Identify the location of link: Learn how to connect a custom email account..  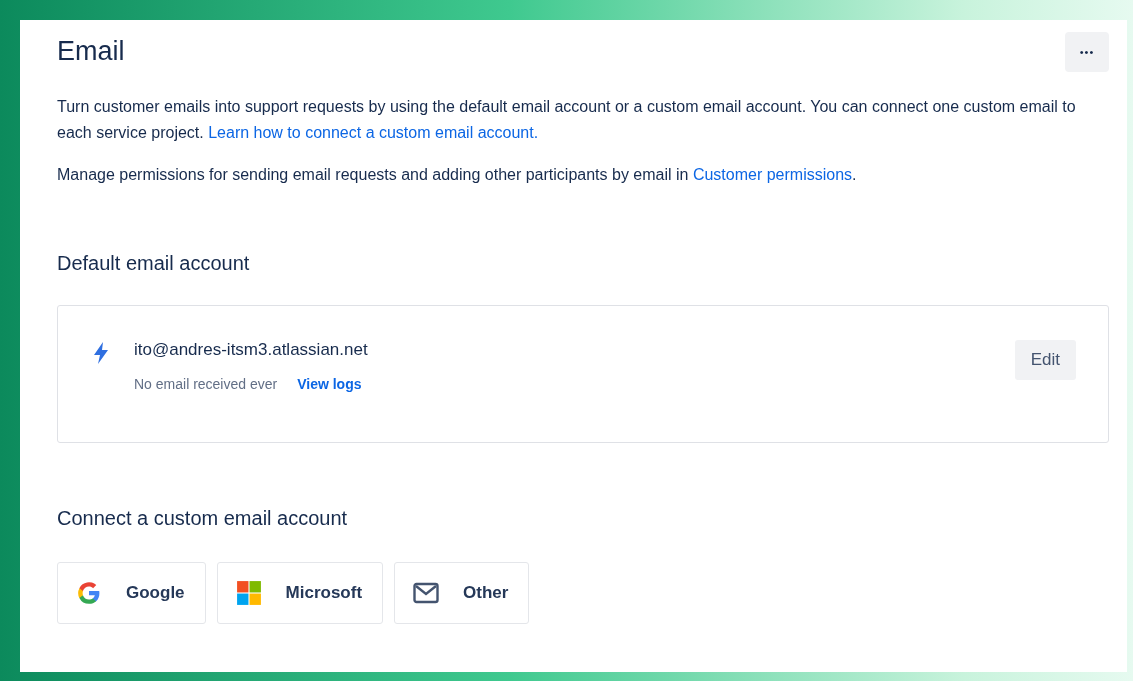
(373, 132).